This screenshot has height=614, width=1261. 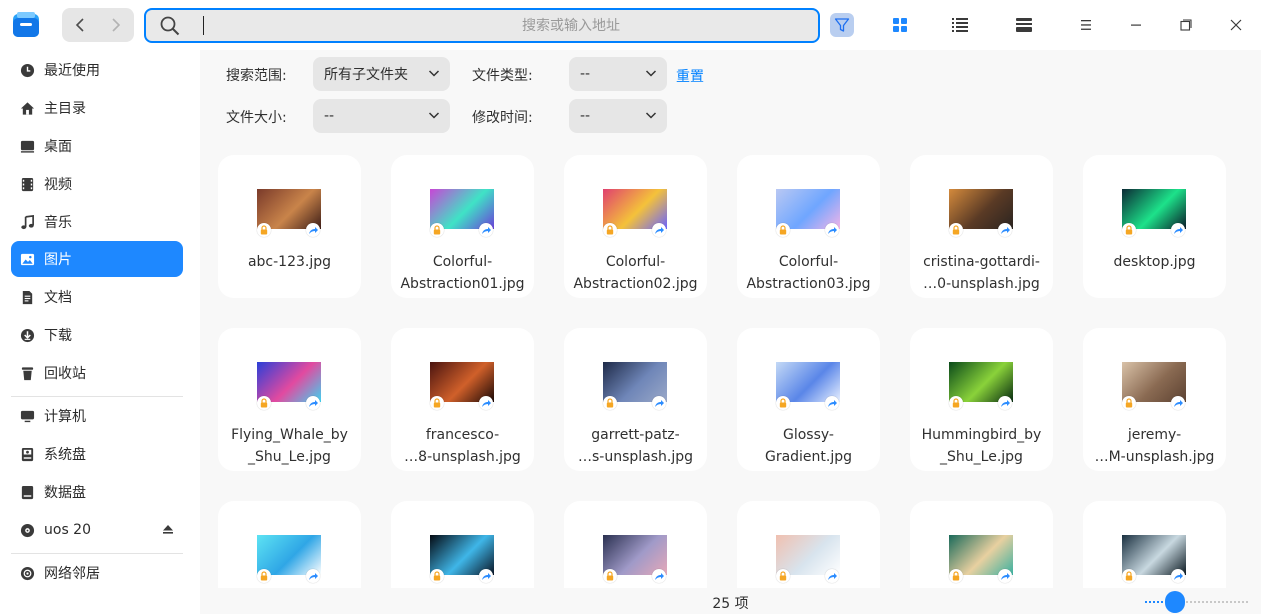 I want to click on back-button, so click(x=80, y=25).